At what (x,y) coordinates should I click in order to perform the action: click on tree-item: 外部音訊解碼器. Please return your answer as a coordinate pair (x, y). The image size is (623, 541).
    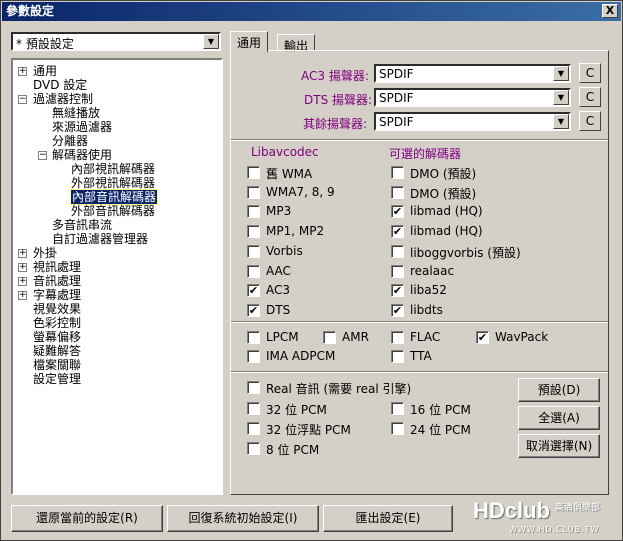
    Looking at the image, I should click on (113, 211).